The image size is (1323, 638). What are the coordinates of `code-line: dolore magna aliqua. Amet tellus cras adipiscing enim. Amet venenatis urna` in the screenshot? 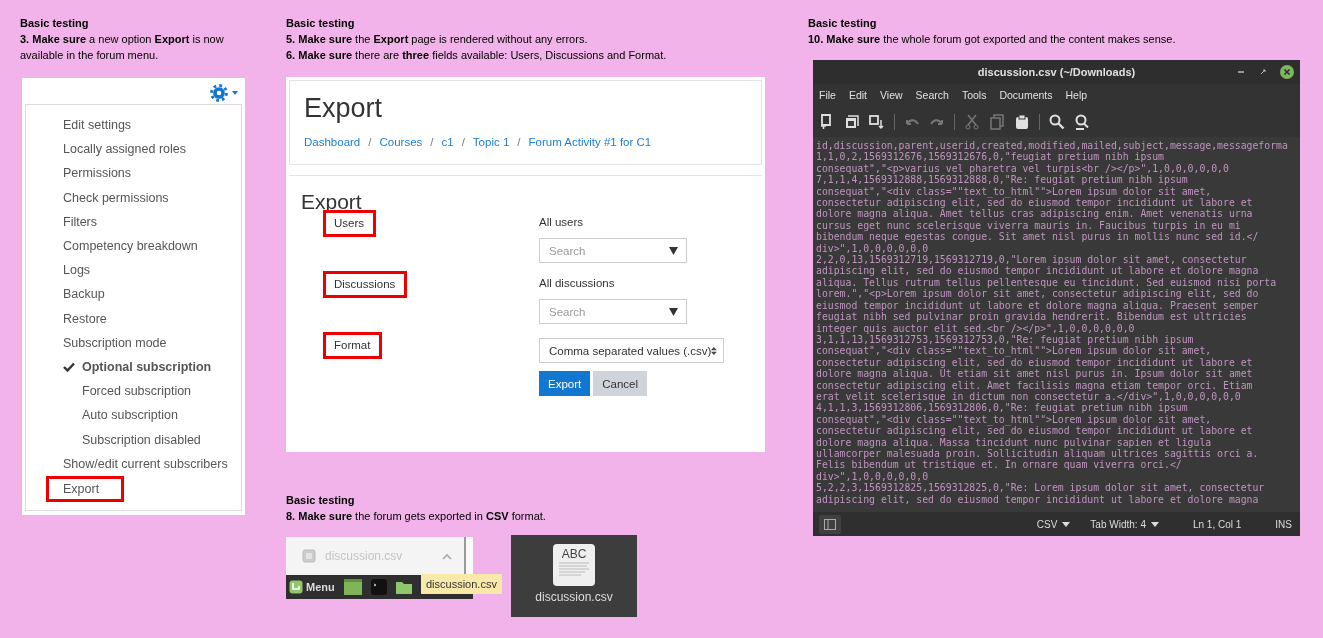 It's located at (1035, 214).